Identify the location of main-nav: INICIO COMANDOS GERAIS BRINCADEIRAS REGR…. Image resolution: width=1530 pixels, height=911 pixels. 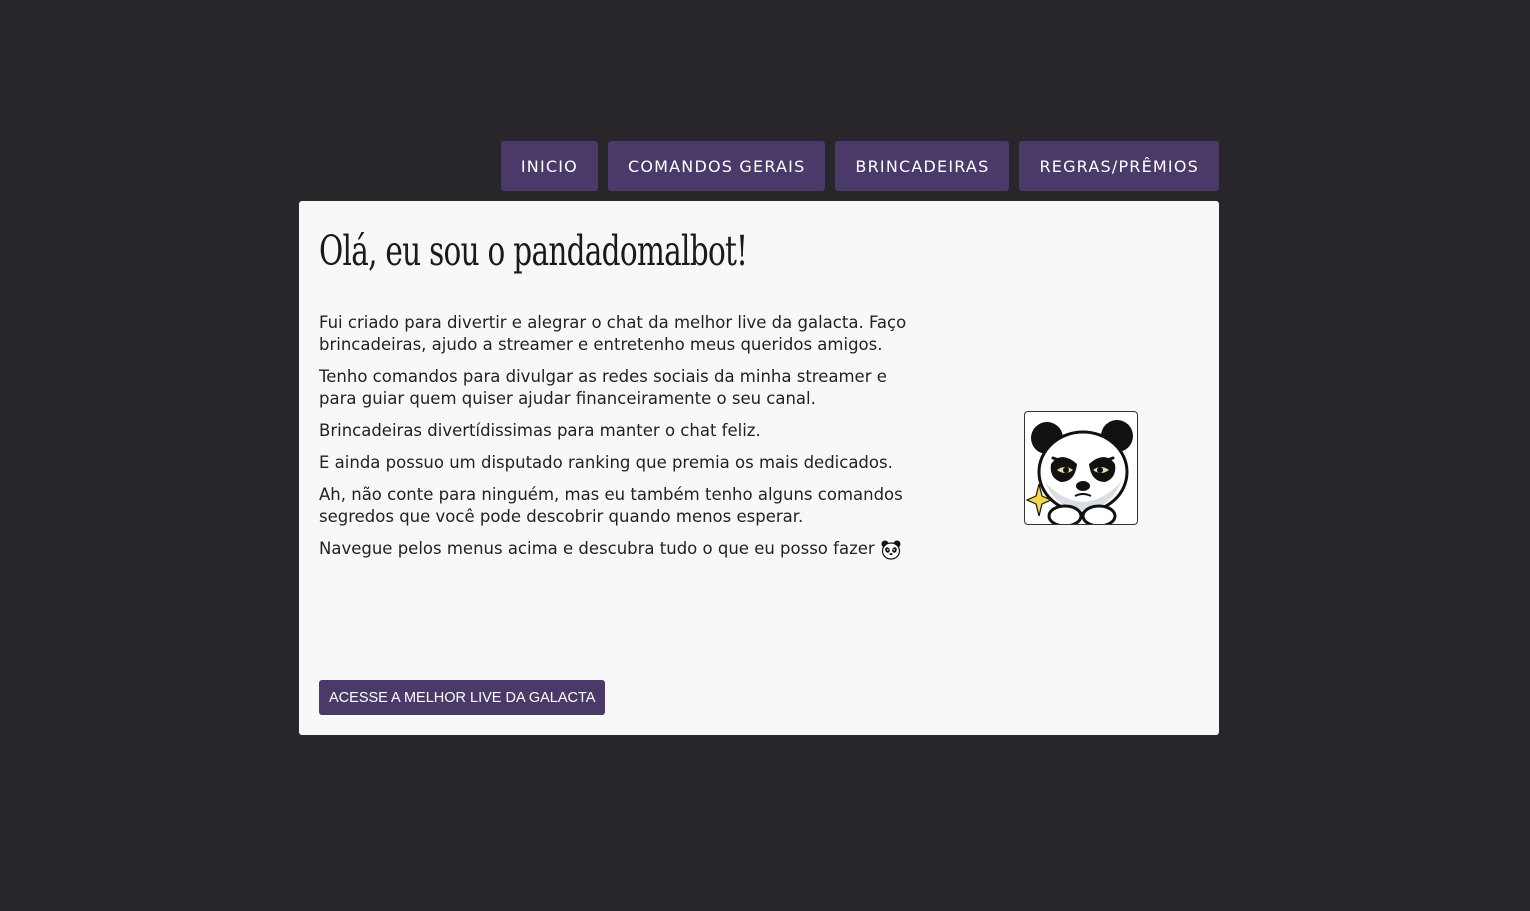
(839, 166).